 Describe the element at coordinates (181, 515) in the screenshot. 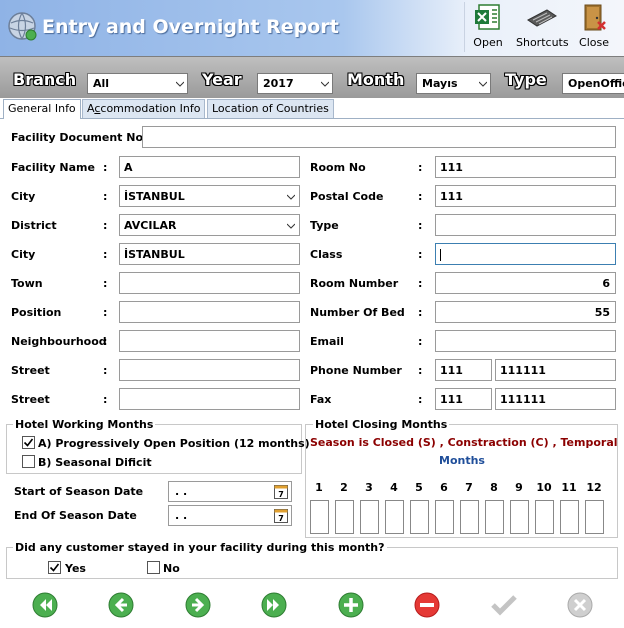

I see `end-season-value: . .` at that location.